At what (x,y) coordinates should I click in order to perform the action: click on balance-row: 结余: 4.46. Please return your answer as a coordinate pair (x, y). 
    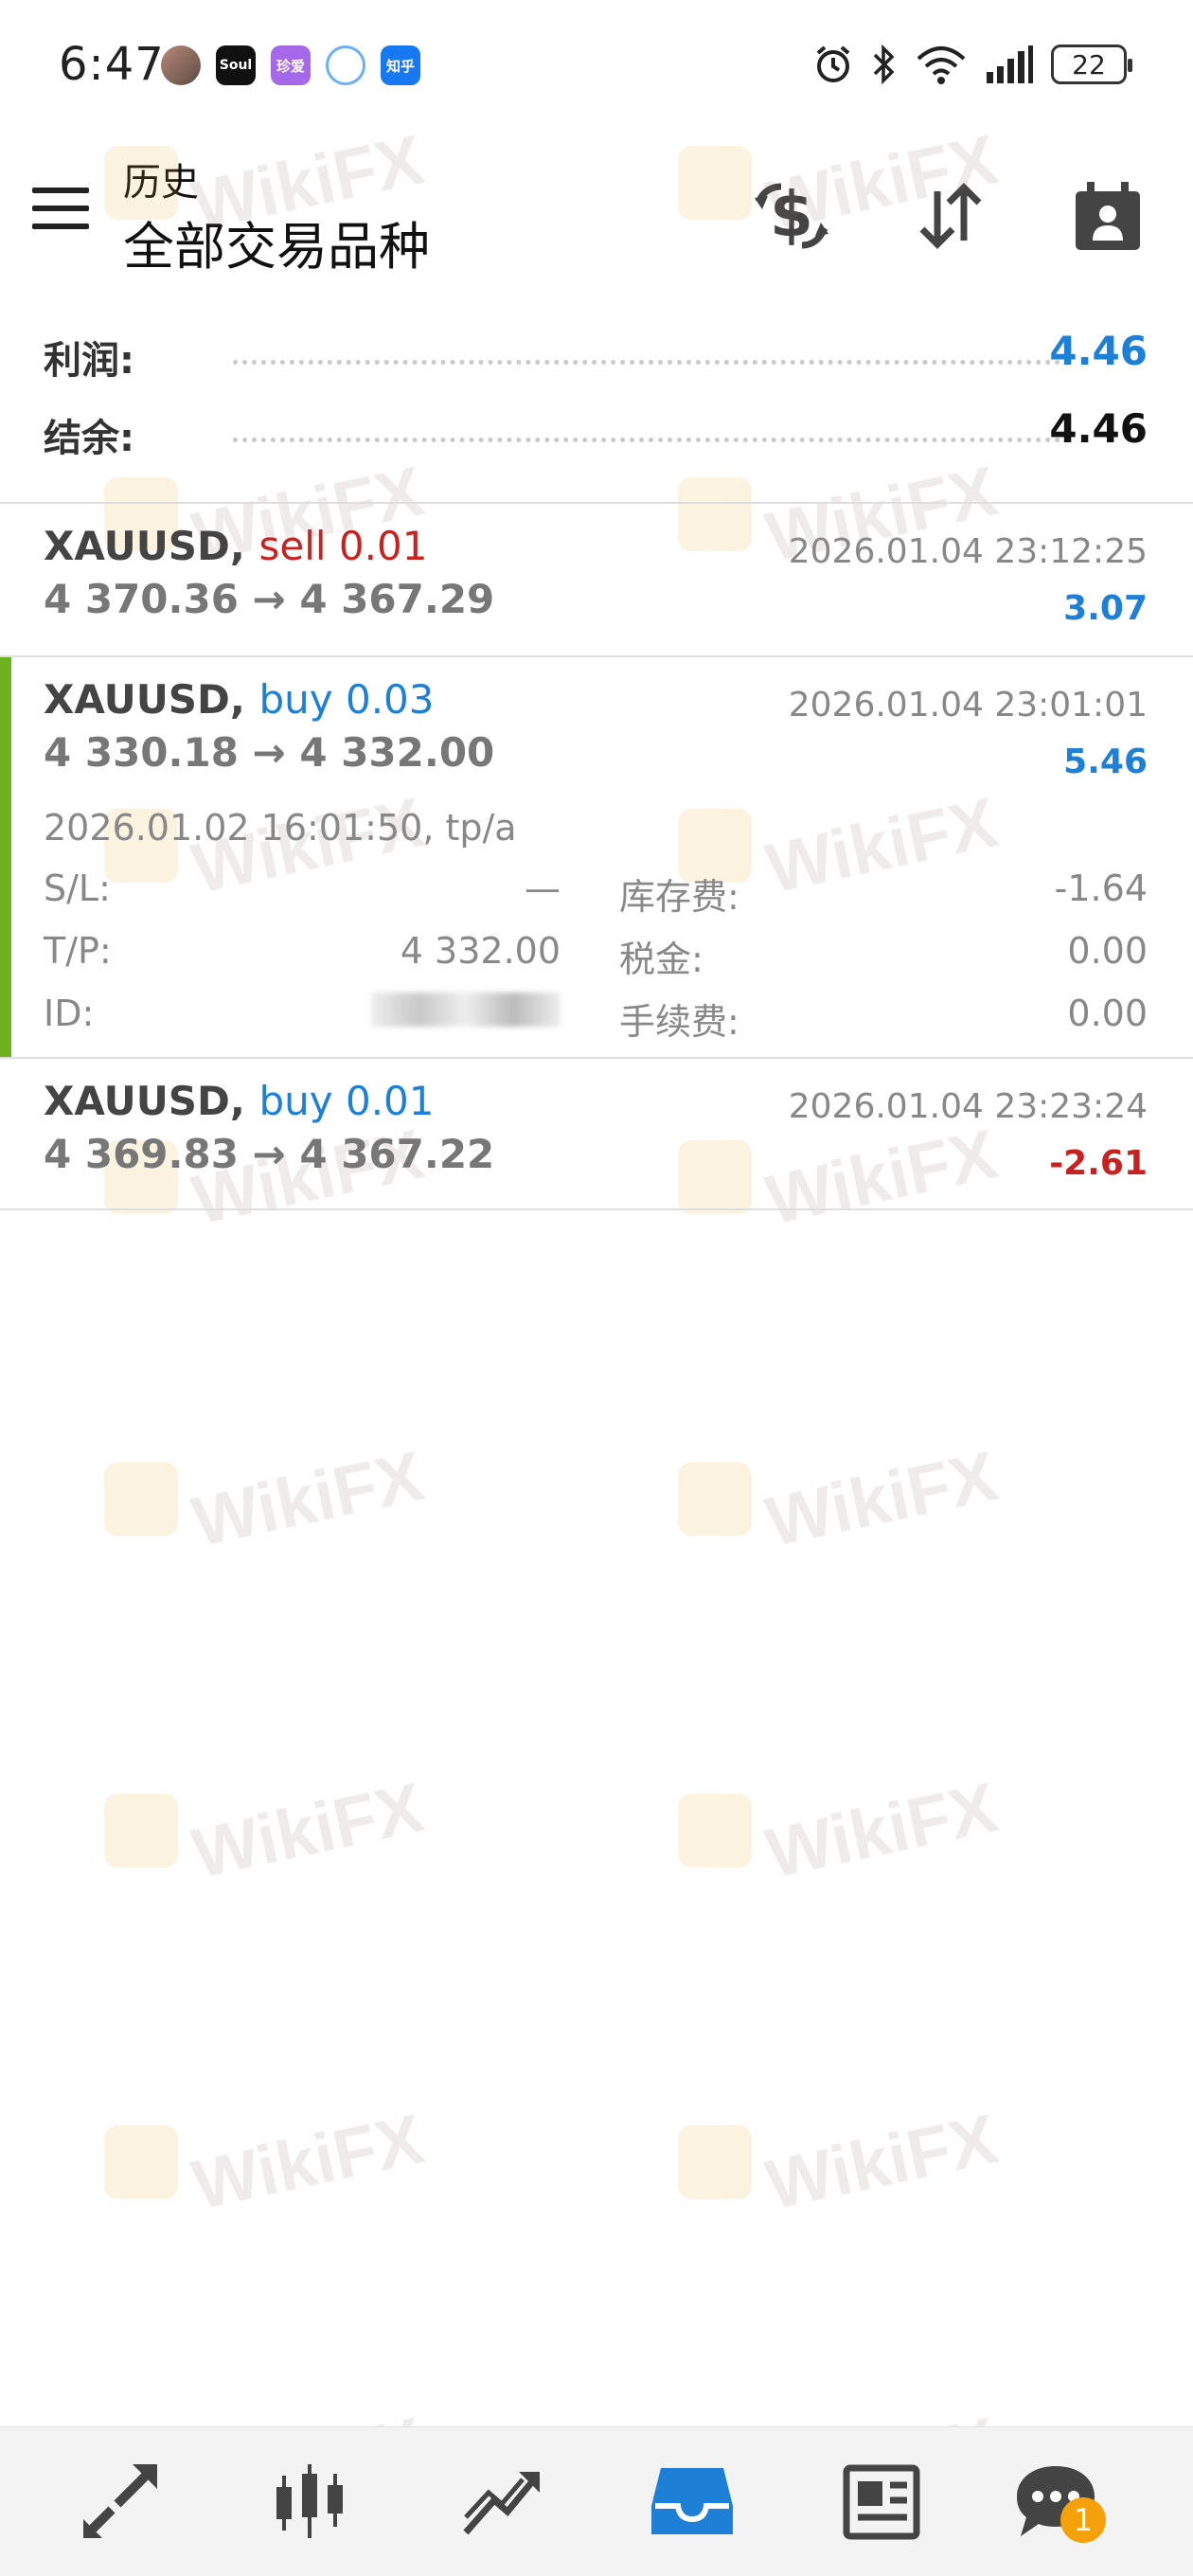
    Looking at the image, I should click on (596, 436).